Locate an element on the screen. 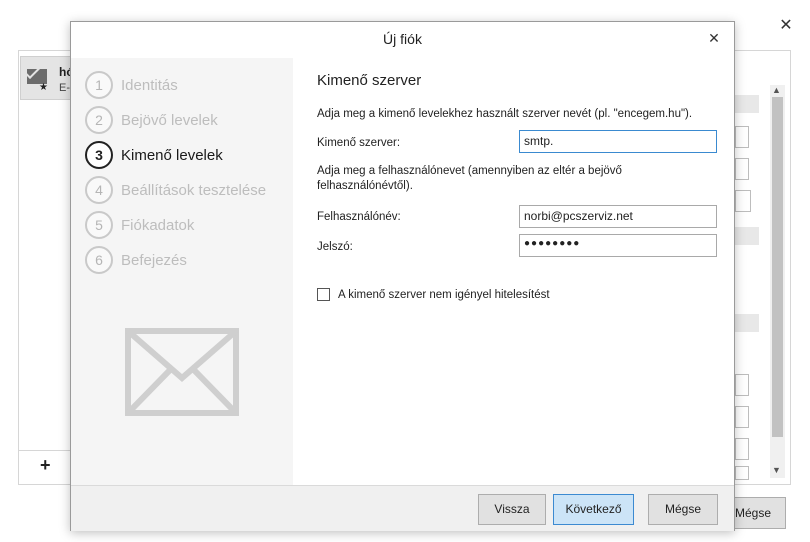  password-input: ●●●●●●●● is located at coordinates (618, 245).